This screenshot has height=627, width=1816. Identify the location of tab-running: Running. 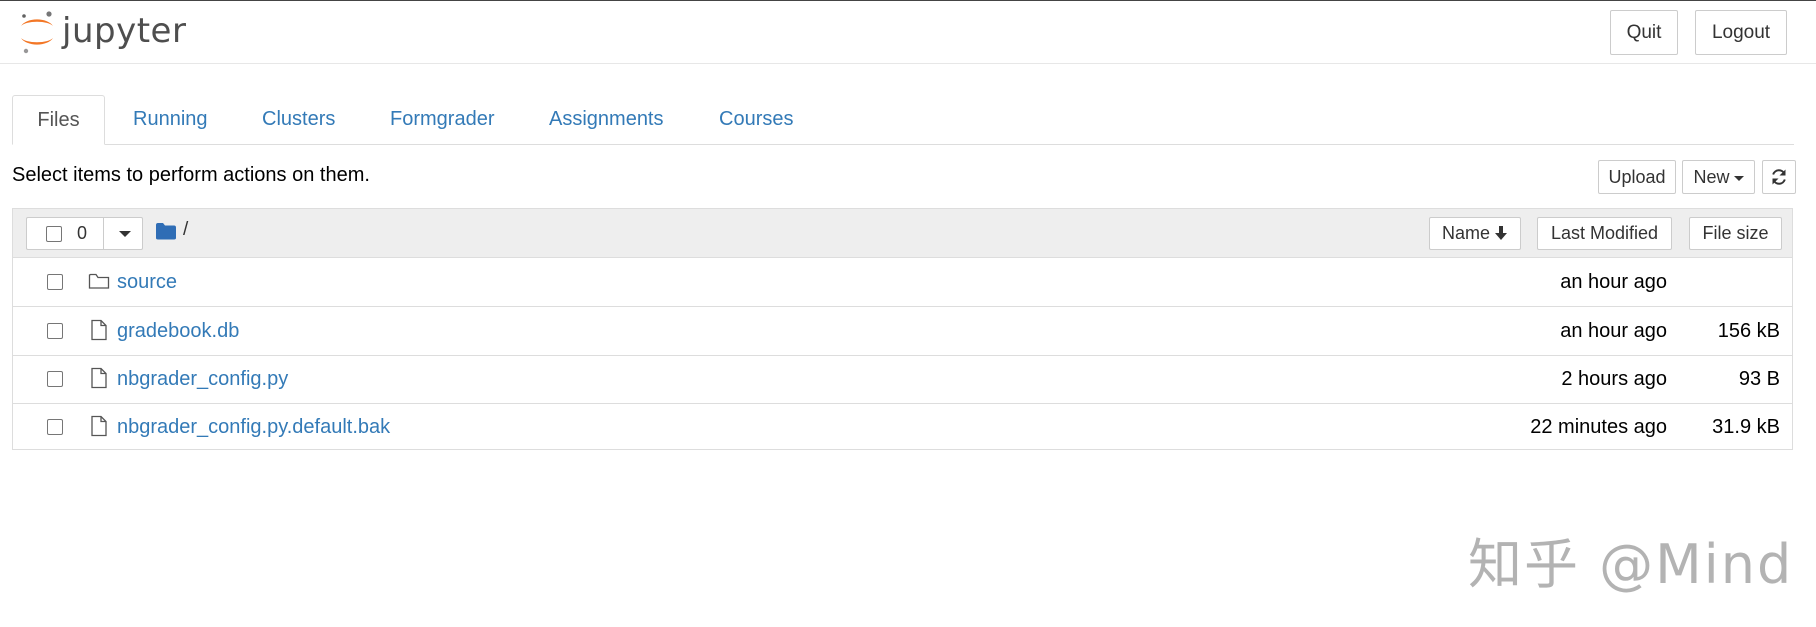
(170, 119).